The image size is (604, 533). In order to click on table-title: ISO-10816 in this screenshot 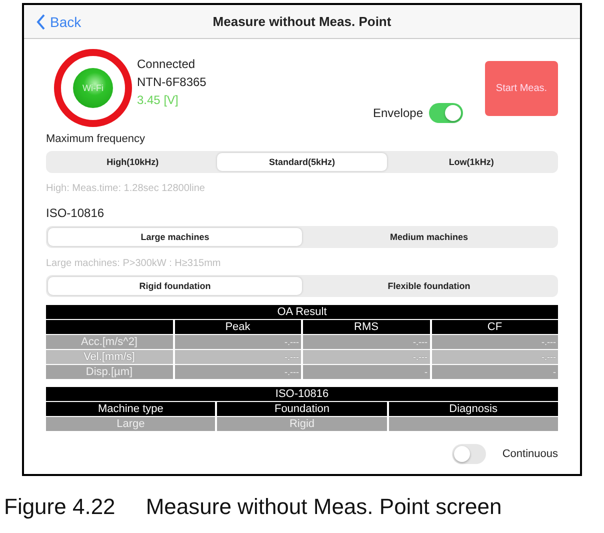, I will do `click(302, 394)`.